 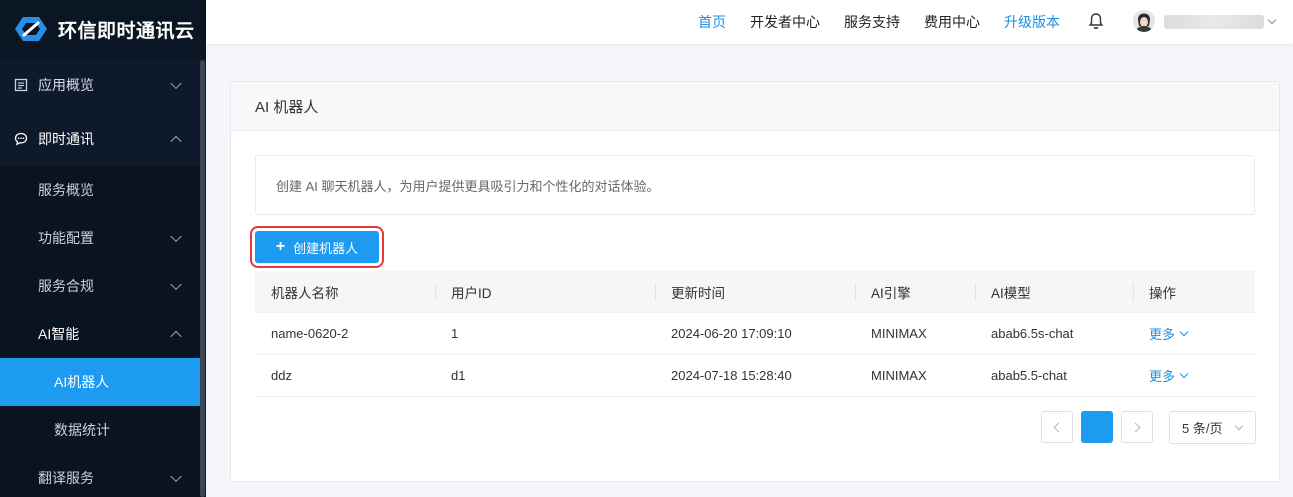 I want to click on bot-name: ddz, so click(x=281, y=375).